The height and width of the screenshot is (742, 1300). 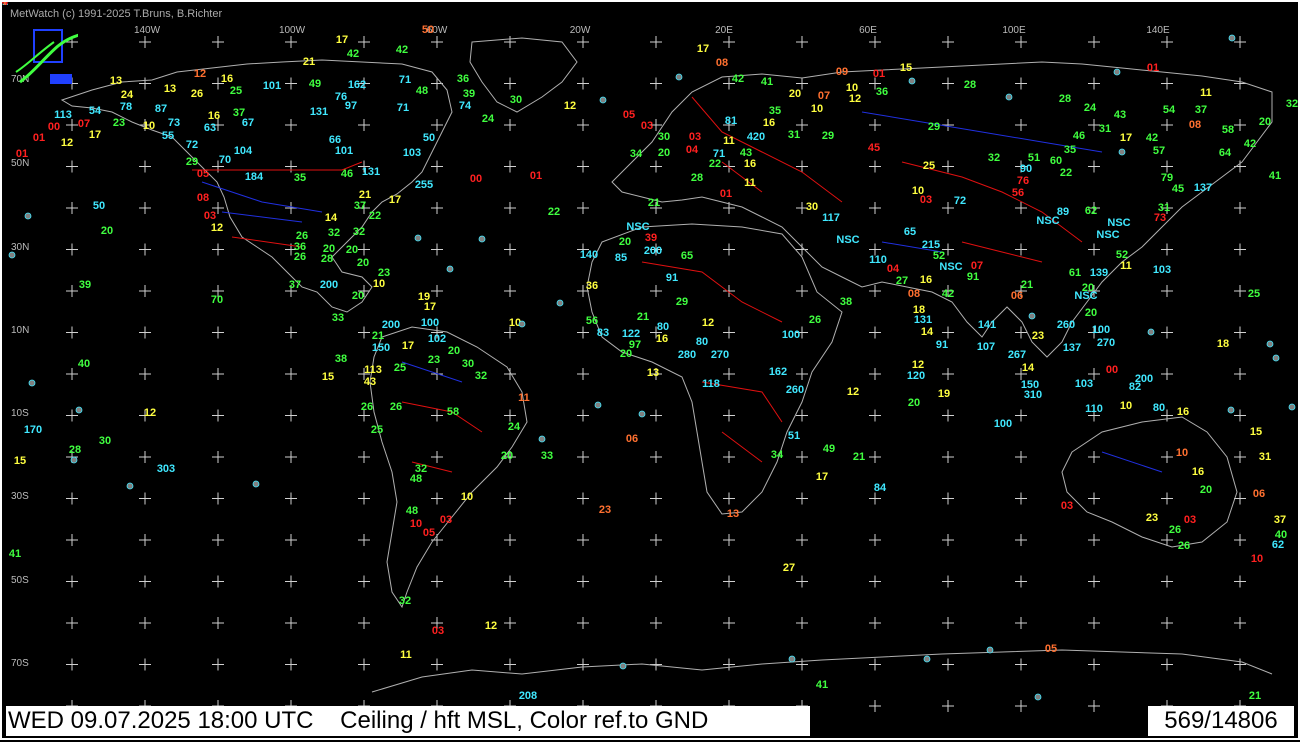 I want to click on station-value: 05, so click(x=203, y=174).